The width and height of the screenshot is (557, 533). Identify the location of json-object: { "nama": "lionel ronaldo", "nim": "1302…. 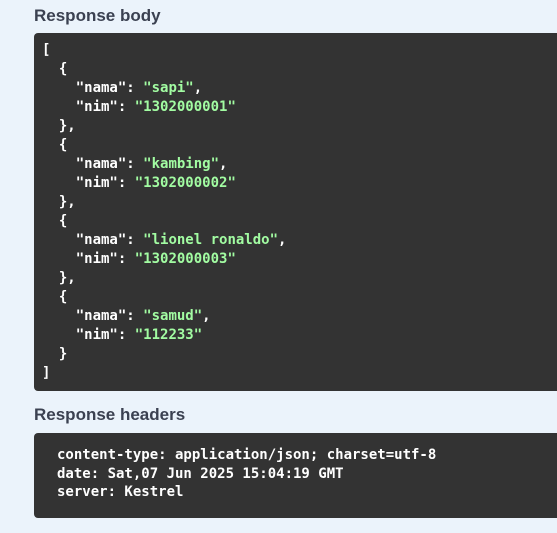
(164, 249).